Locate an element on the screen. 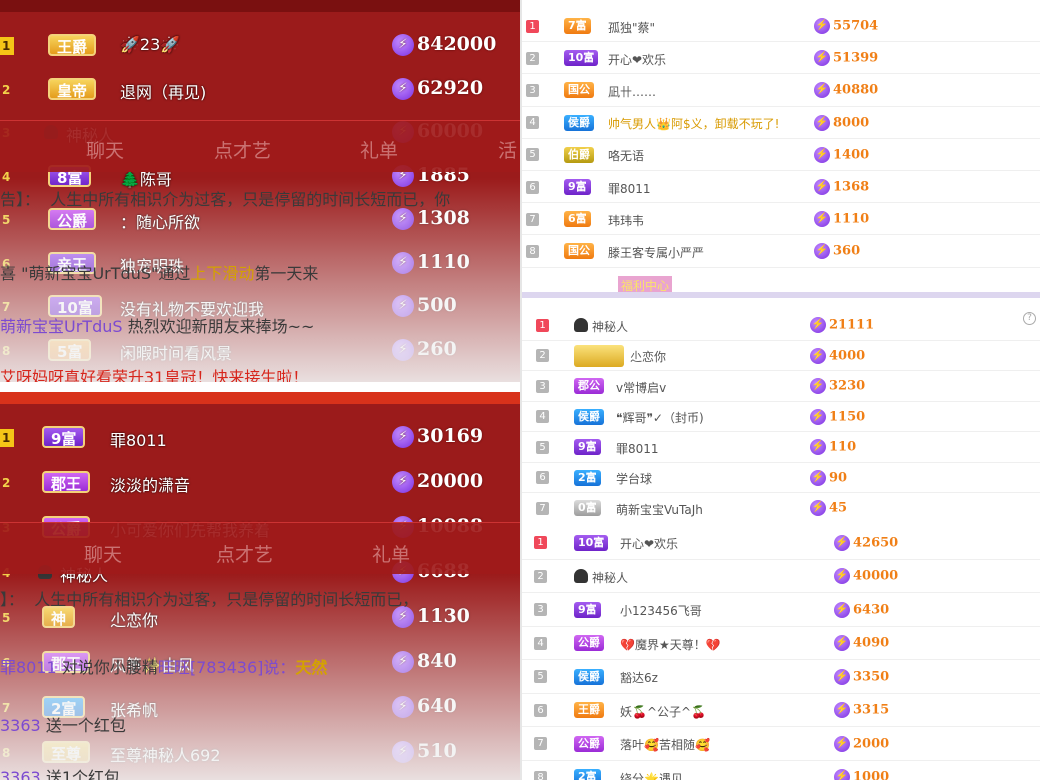  user-name: 🚀23🚀 is located at coordinates (150, 44).